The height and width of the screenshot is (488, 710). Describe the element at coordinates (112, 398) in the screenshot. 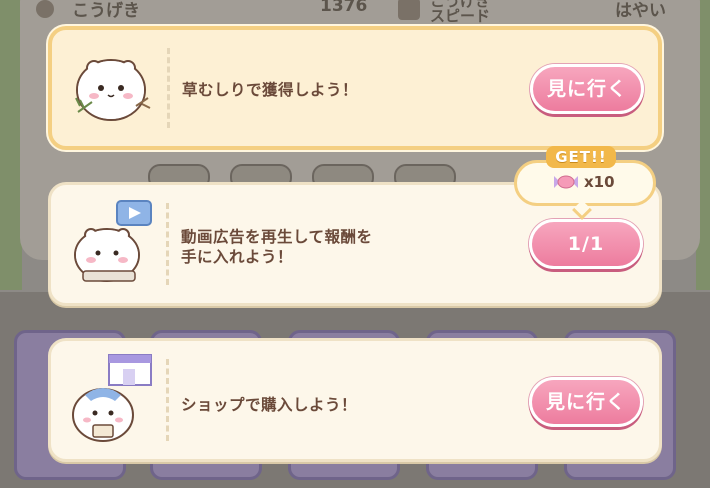

I see `hachiware-shop-icon` at that location.